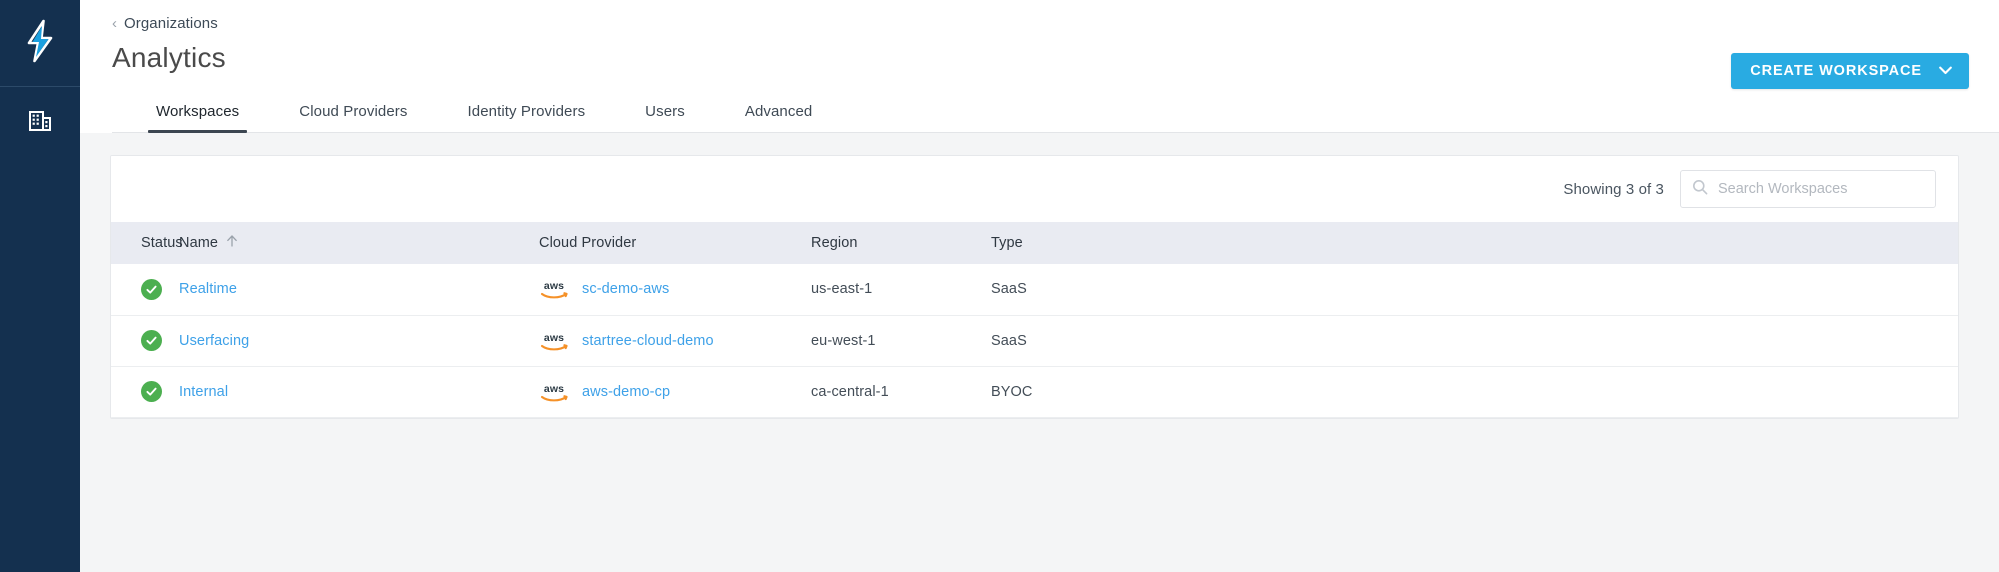 This screenshot has height=572, width=1999. What do you see at coordinates (40, 286) in the screenshot?
I see `left-sidebar` at bounding box center [40, 286].